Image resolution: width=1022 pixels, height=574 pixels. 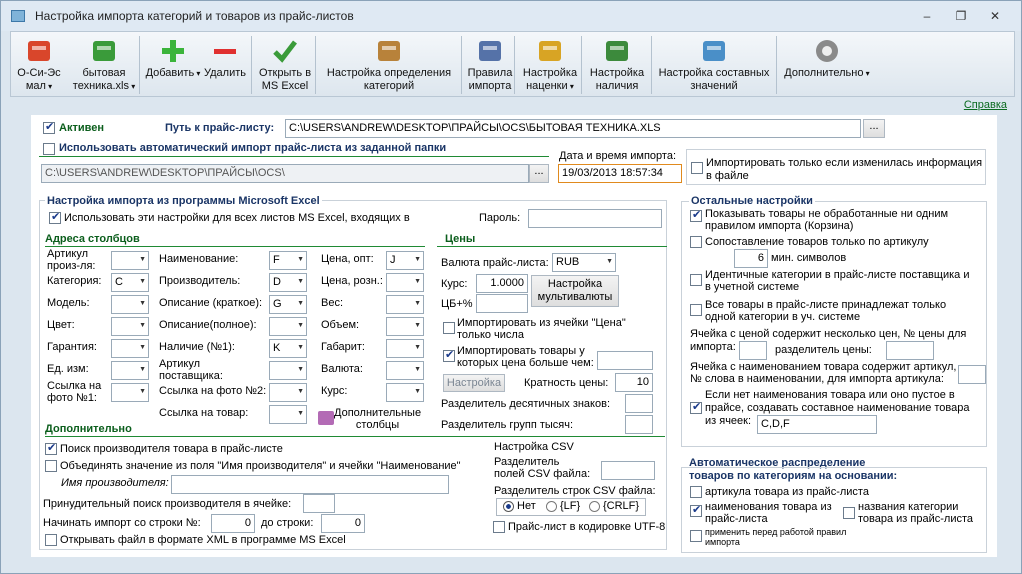 I want to click on cb-percent-input, so click(x=502, y=303).